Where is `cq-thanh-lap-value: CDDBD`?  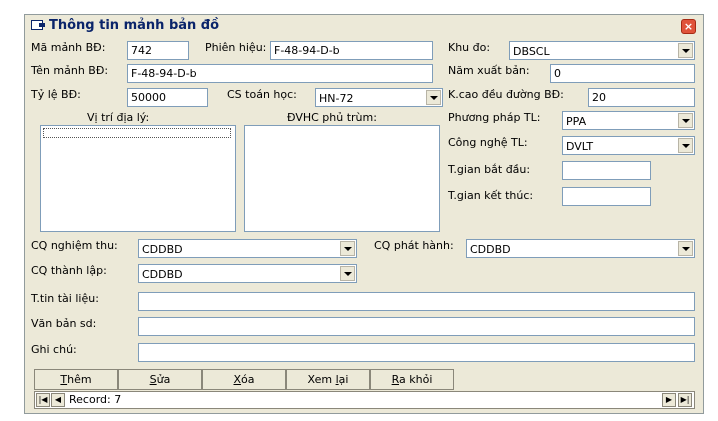 cq-thanh-lap-value: CDDBD is located at coordinates (162, 274).